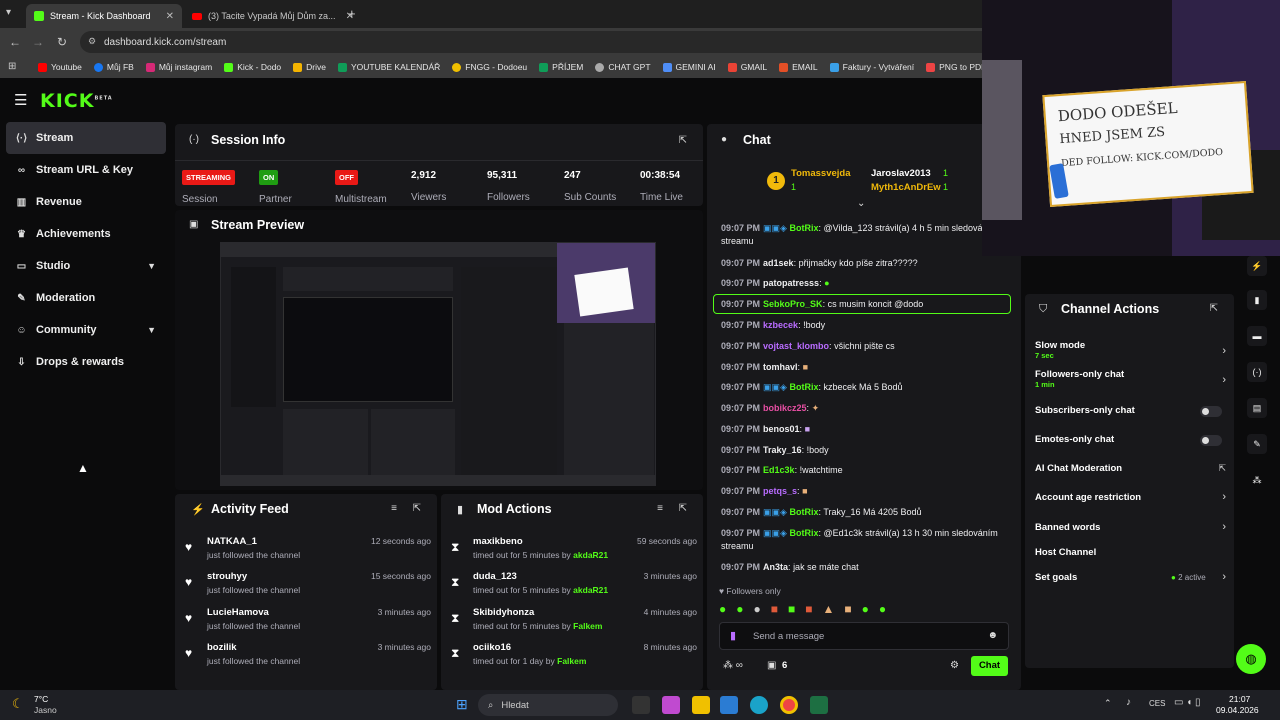  Describe the element at coordinates (733, 665) in the screenshot. I see `points-icon: ⁂ ∞` at that location.